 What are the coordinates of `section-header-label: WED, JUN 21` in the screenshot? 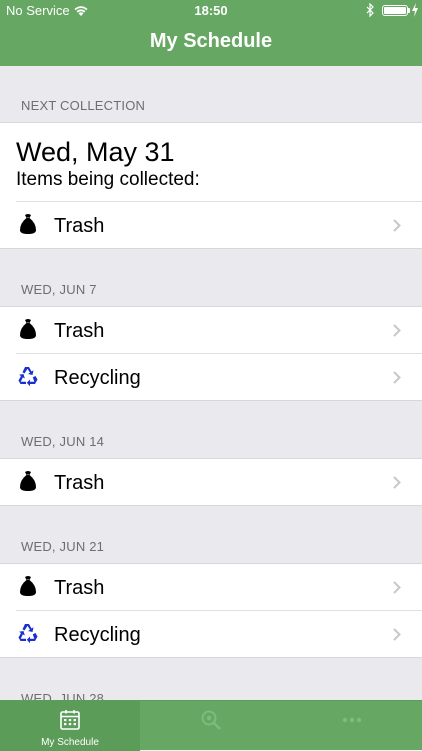 It's located at (63, 546).